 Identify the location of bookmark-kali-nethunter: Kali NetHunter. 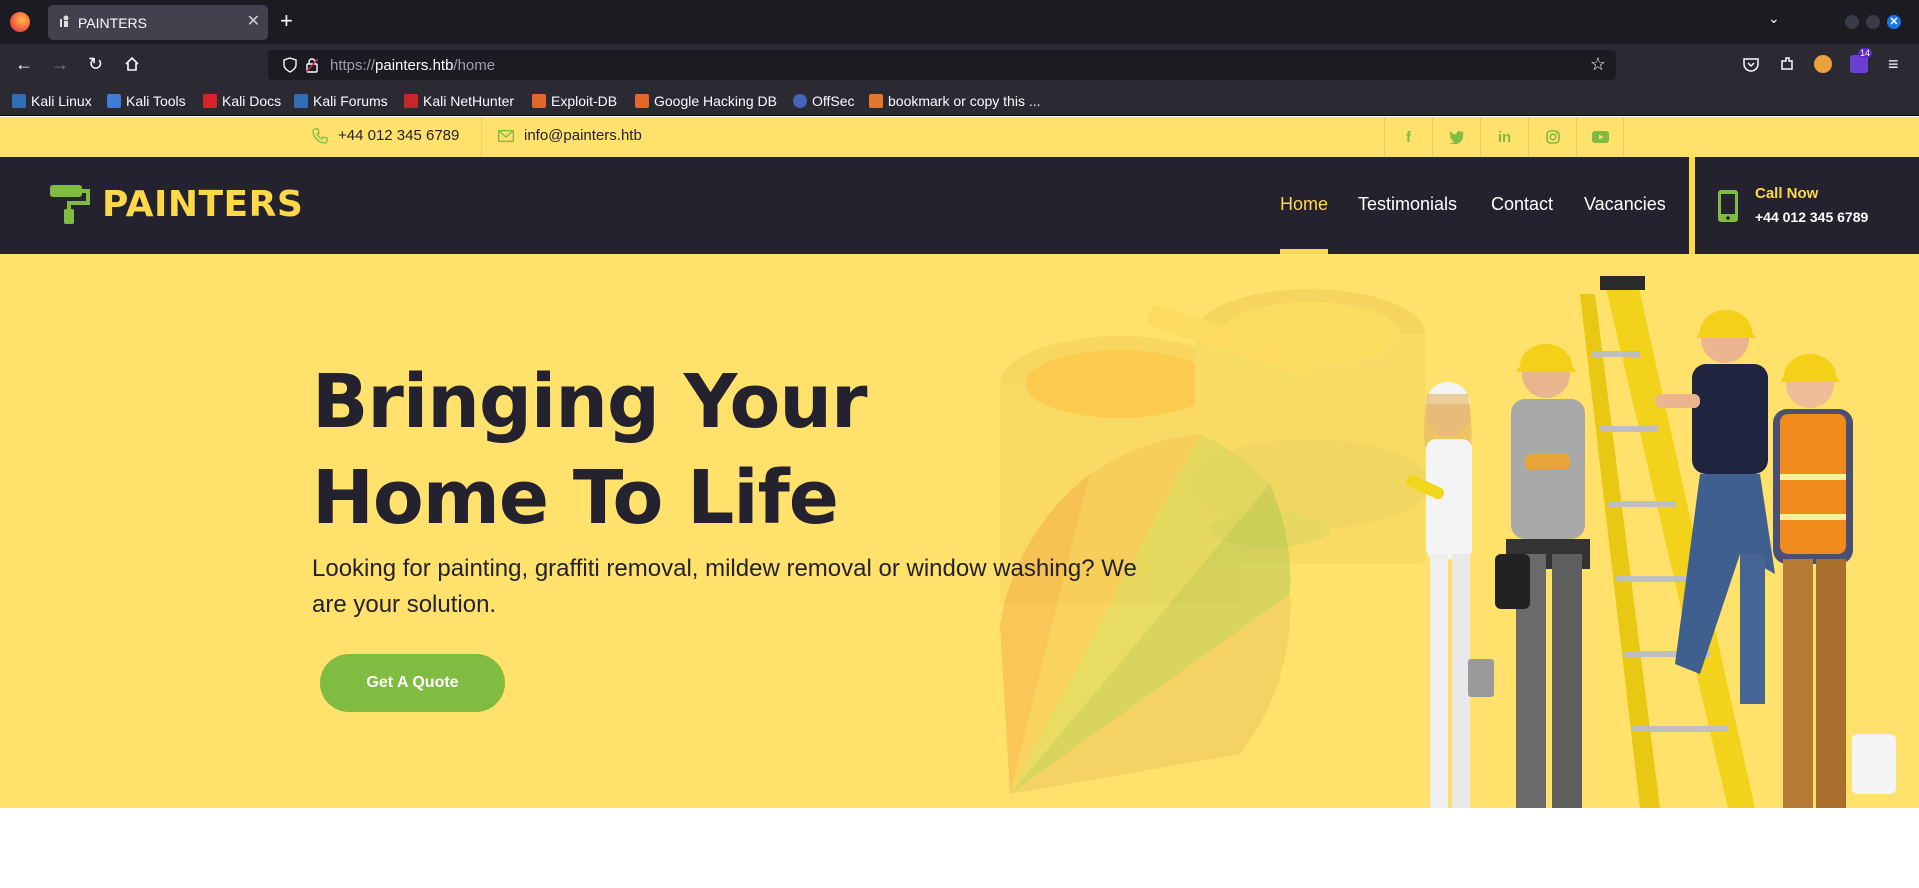
(459, 101).